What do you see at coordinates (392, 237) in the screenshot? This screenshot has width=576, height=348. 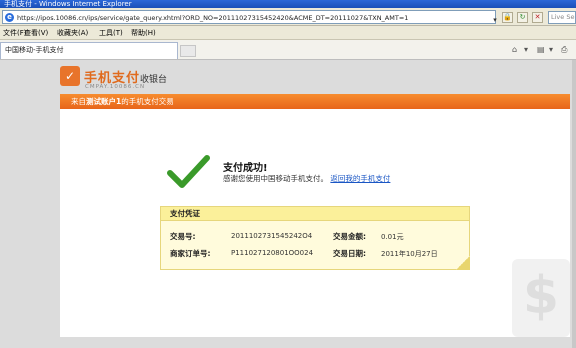 I see `amount-value: 0.01元` at bounding box center [392, 237].